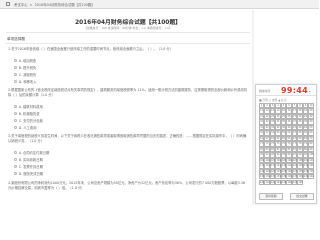 The image size is (320, 240). Describe the element at coordinates (294, 177) in the screenshot. I see `answer-cell: 137` at that location.